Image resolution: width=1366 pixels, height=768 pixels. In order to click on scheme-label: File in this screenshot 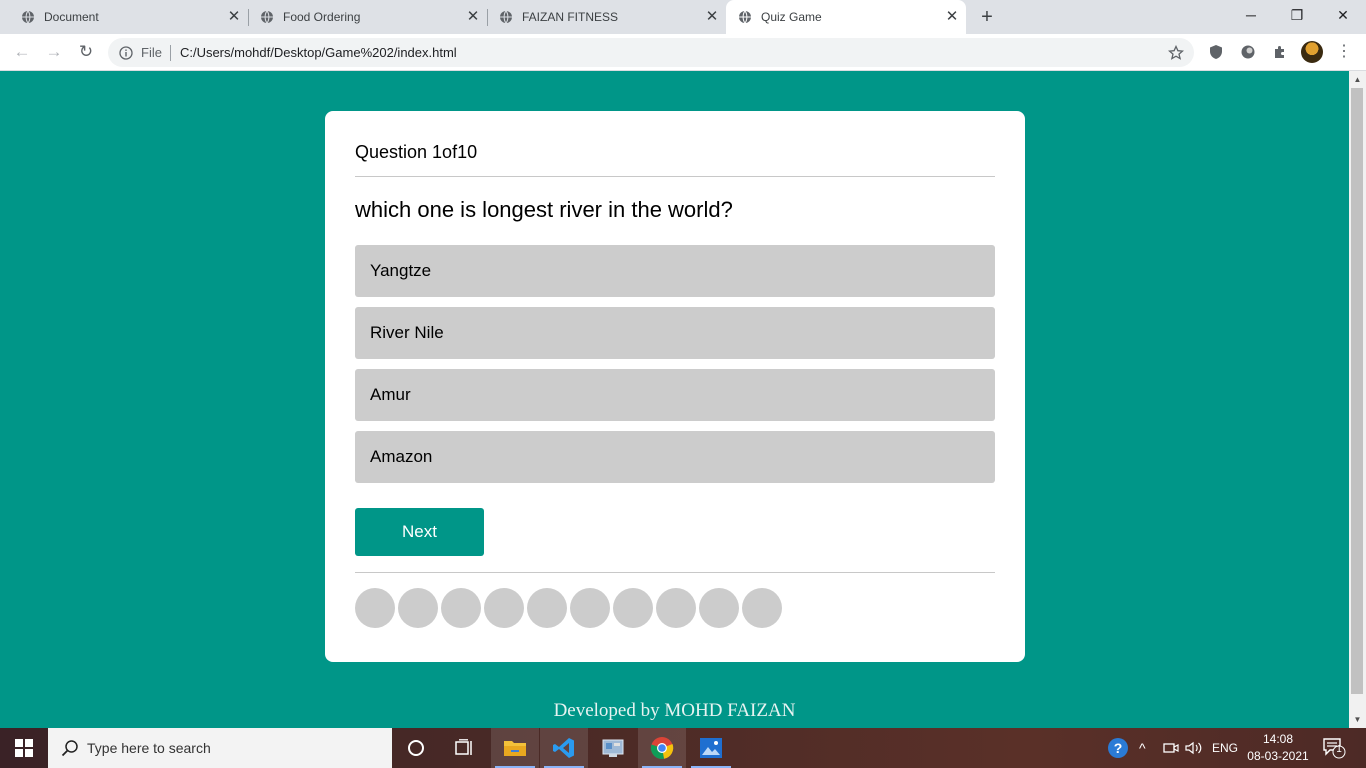, I will do `click(151, 52)`.